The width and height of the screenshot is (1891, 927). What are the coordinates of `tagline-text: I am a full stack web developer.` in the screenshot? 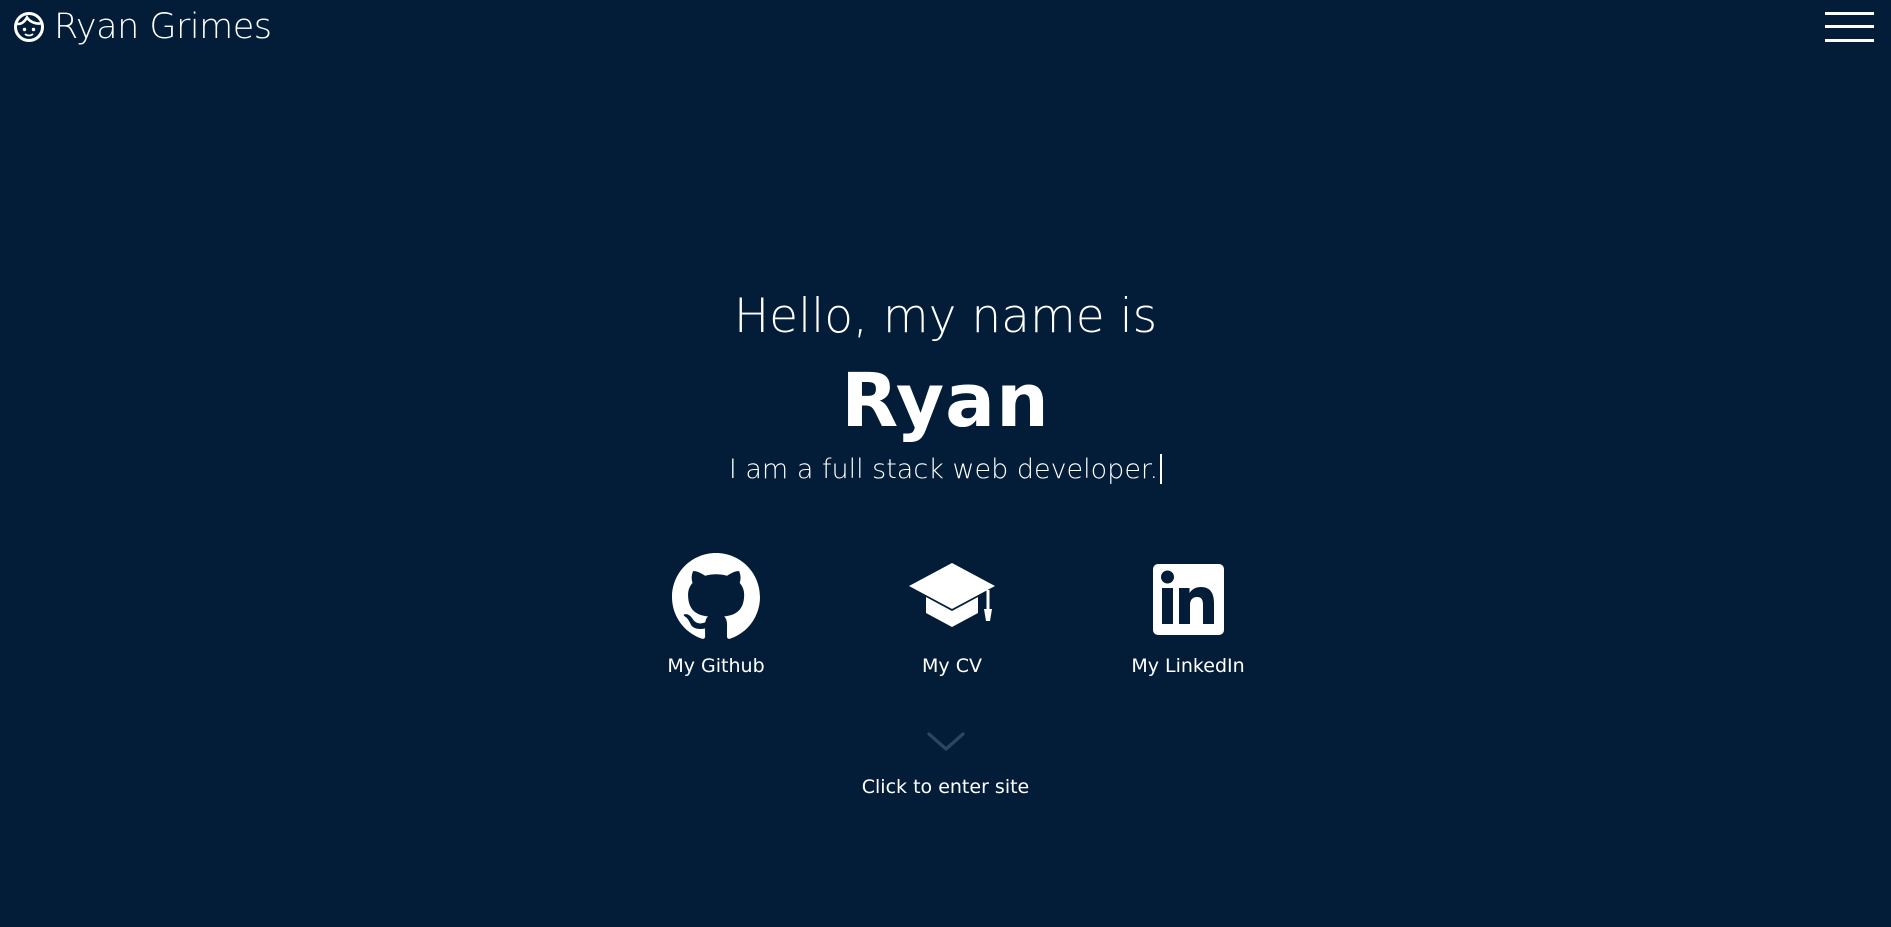 It's located at (943, 469).